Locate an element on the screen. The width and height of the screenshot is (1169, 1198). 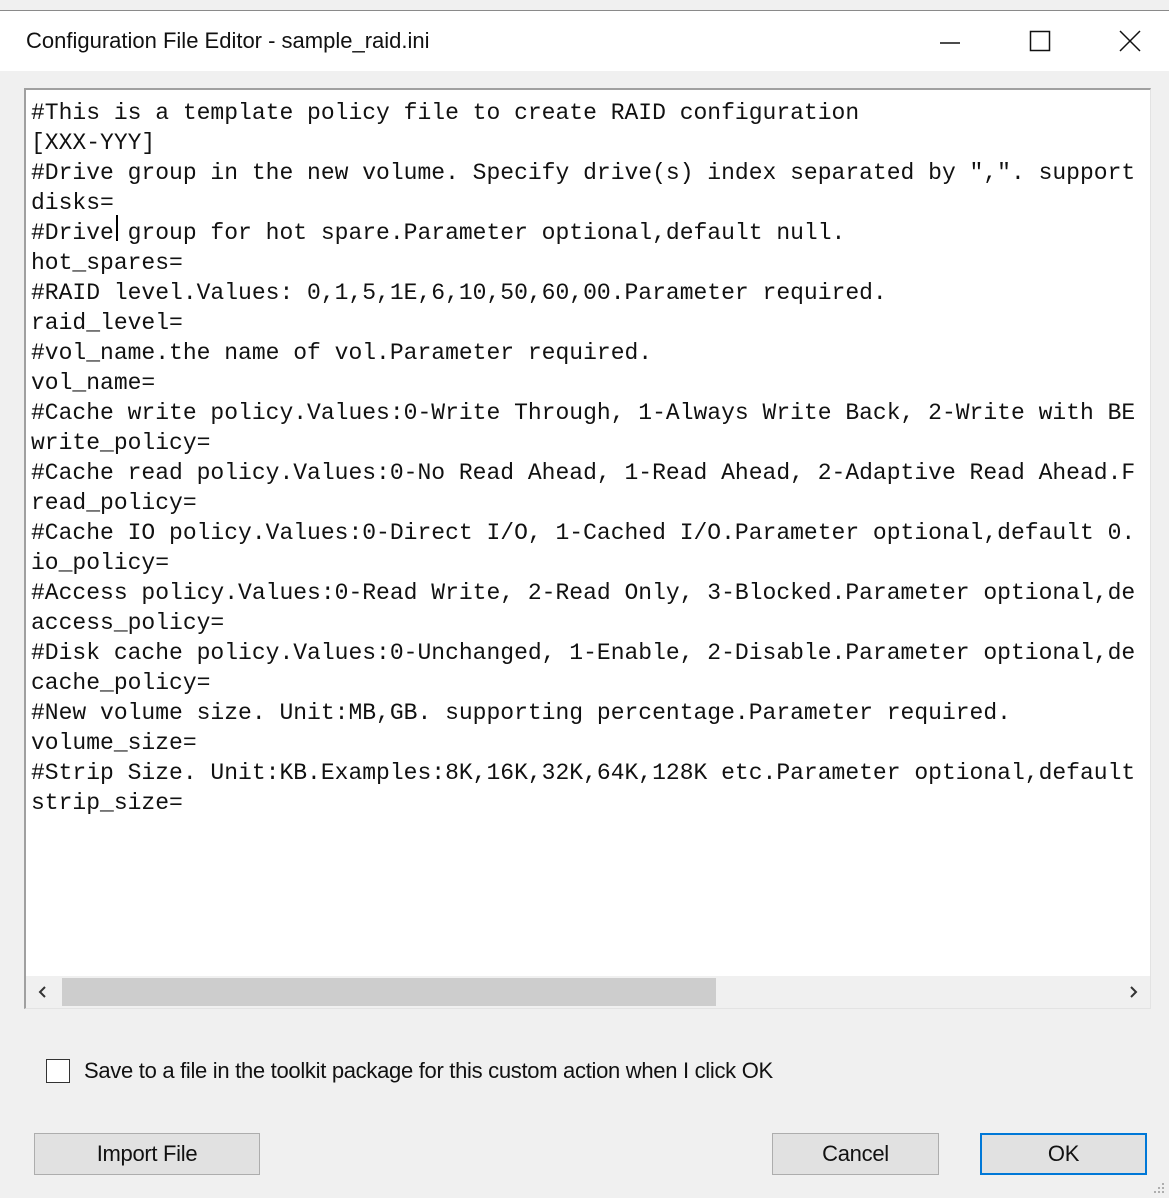
editor-line: vol_name= is located at coordinates (589, 383).